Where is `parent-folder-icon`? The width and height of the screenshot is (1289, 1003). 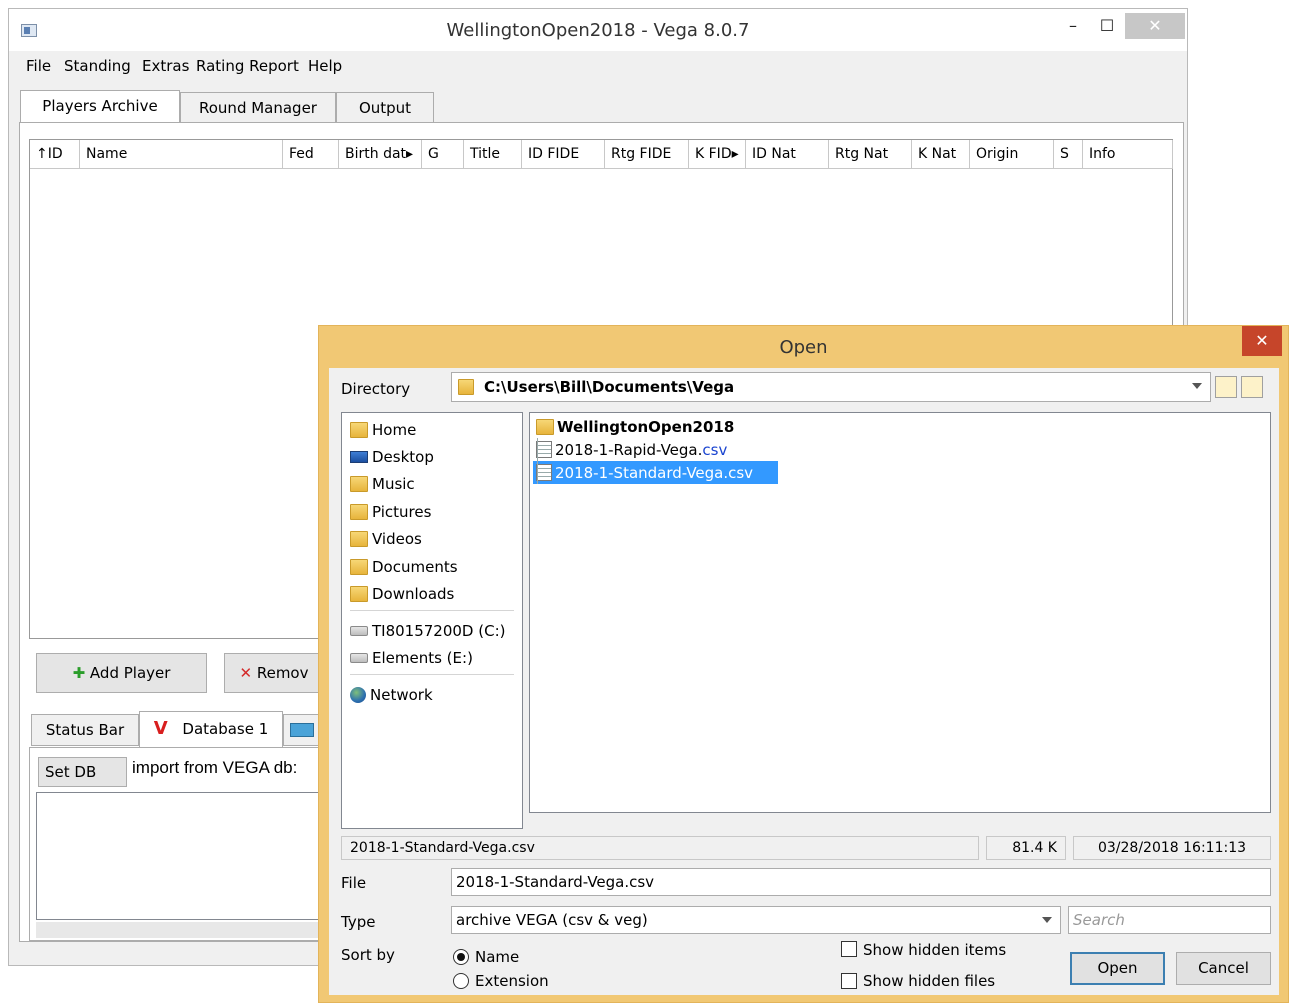 parent-folder-icon is located at coordinates (1226, 387).